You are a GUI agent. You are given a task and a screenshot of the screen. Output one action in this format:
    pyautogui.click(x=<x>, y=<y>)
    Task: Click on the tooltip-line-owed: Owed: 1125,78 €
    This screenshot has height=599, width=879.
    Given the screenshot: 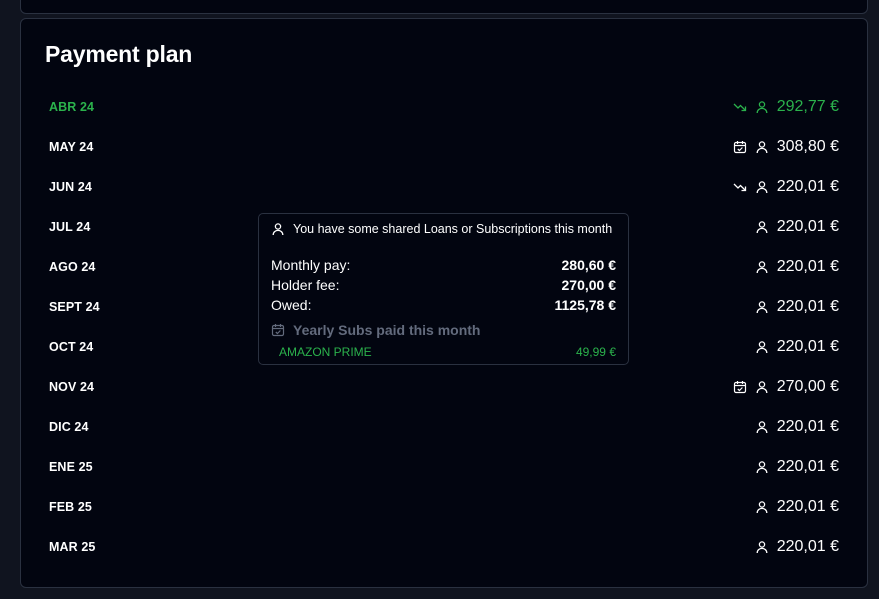 What is the action you would take?
    pyautogui.click(x=443, y=305)
    